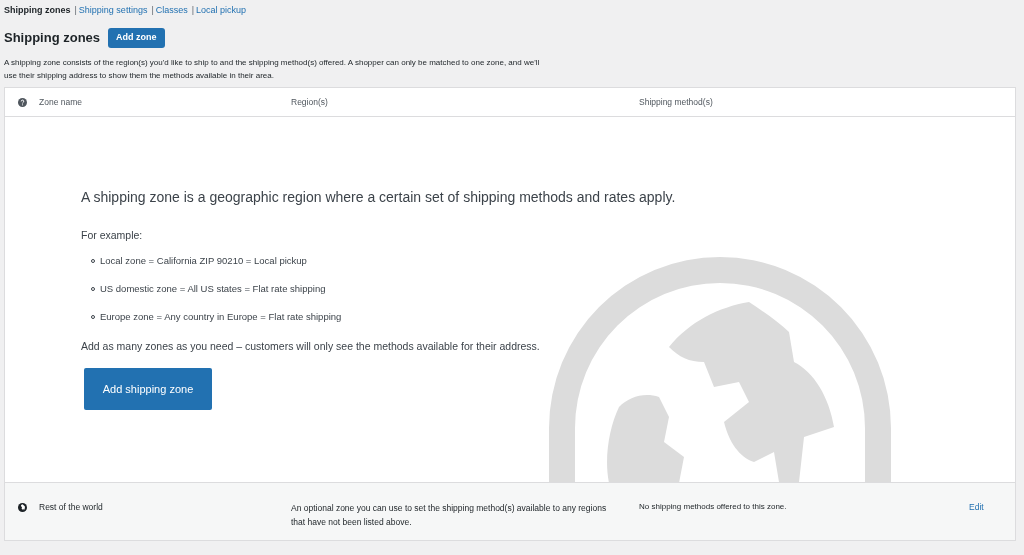 The height and width of the screenshot is (555, 1024). What do you see at coordinates (379, 197) in the screenshot?
I see `empty-state-title: A shipping zone is a geographic region where a certain set of shipping methods and rates apply.` at bounding box center [379, 197].